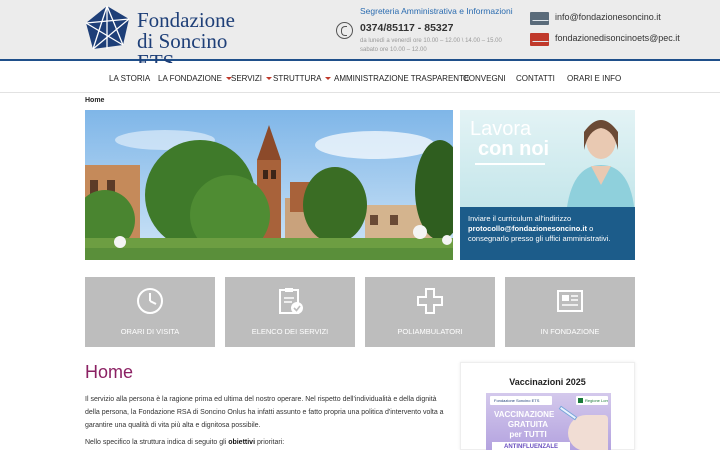 Image resolution: width=720 pixels, height=450 pixels. I want to click on vax-line-1: VACCINAZIONE, so click(524, 414).